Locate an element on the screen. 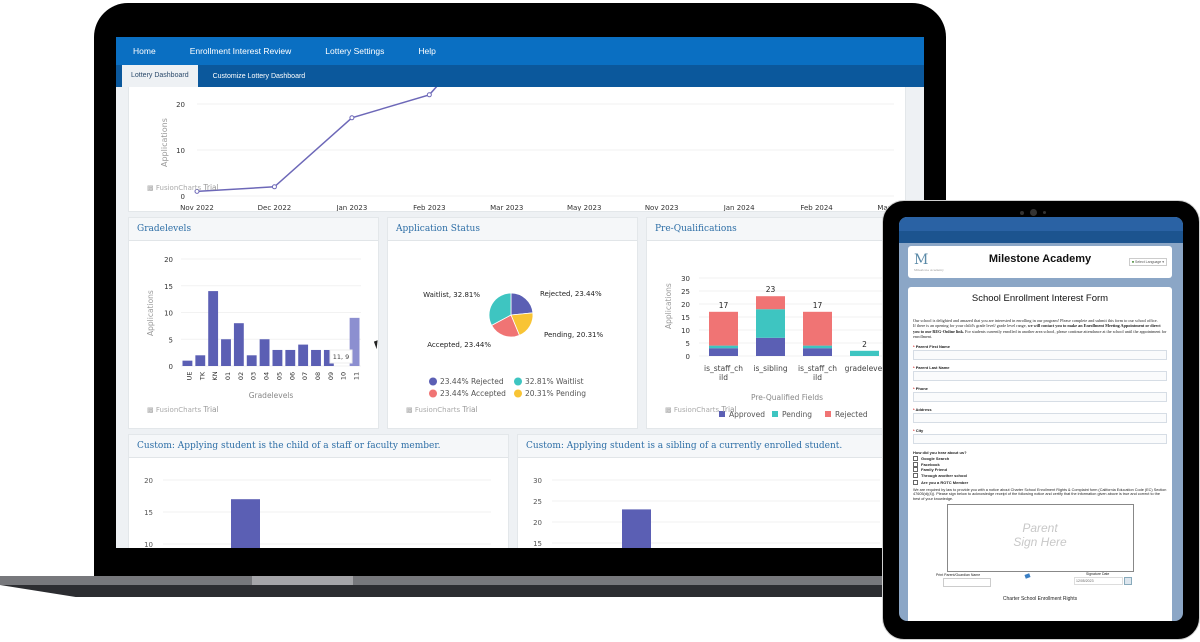 Image resolution: width=1200 pixels, height=642 pixels. x-tick-label: Feb 2023 is located at coordinates (429, 207).